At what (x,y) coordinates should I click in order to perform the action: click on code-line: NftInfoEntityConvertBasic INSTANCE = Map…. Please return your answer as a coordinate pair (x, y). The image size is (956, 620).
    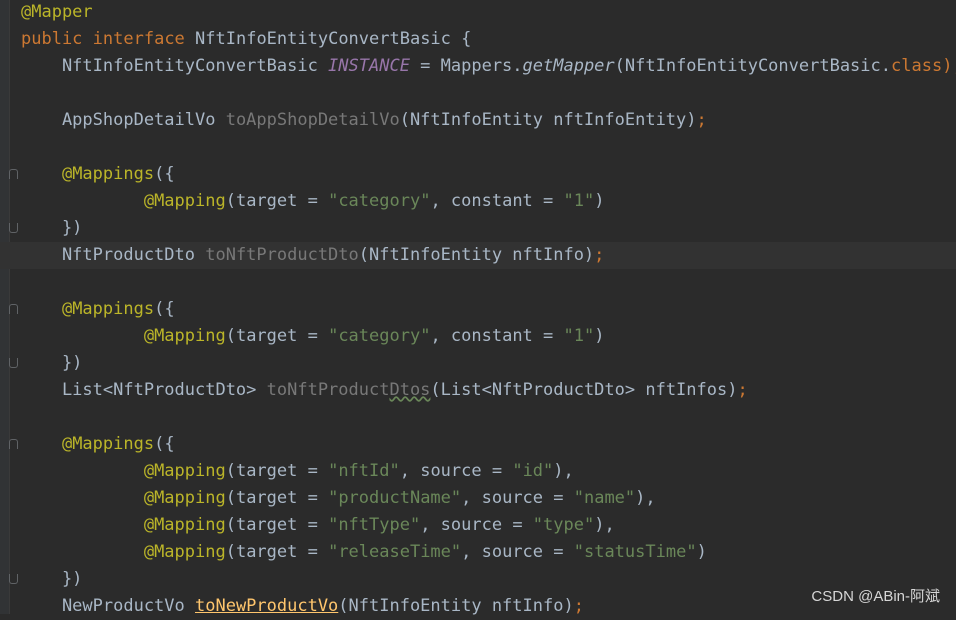
    Looking at the image, I should click on (478, 66).